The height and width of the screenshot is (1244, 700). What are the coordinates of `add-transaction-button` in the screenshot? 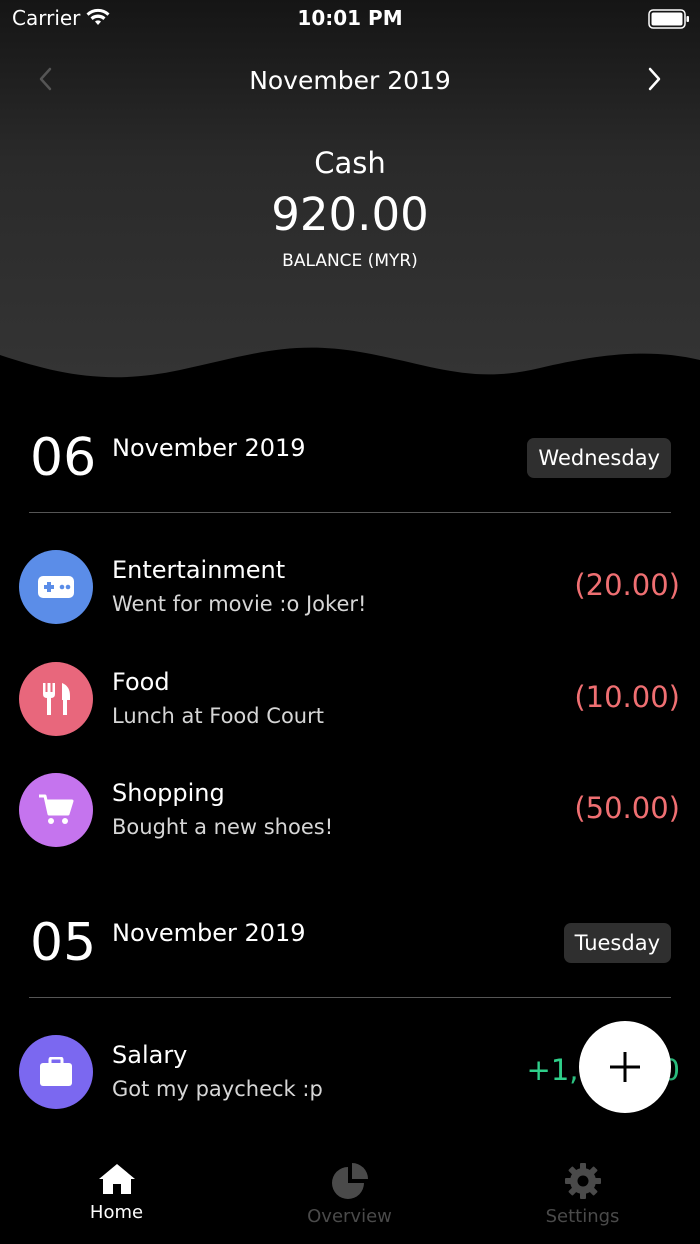 It's located at (625, 1067).